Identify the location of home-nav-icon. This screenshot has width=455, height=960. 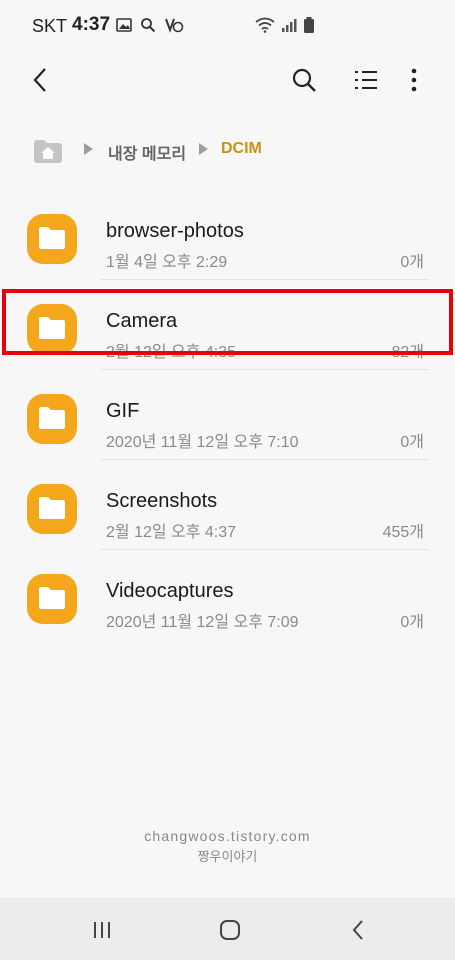
(230, 930).